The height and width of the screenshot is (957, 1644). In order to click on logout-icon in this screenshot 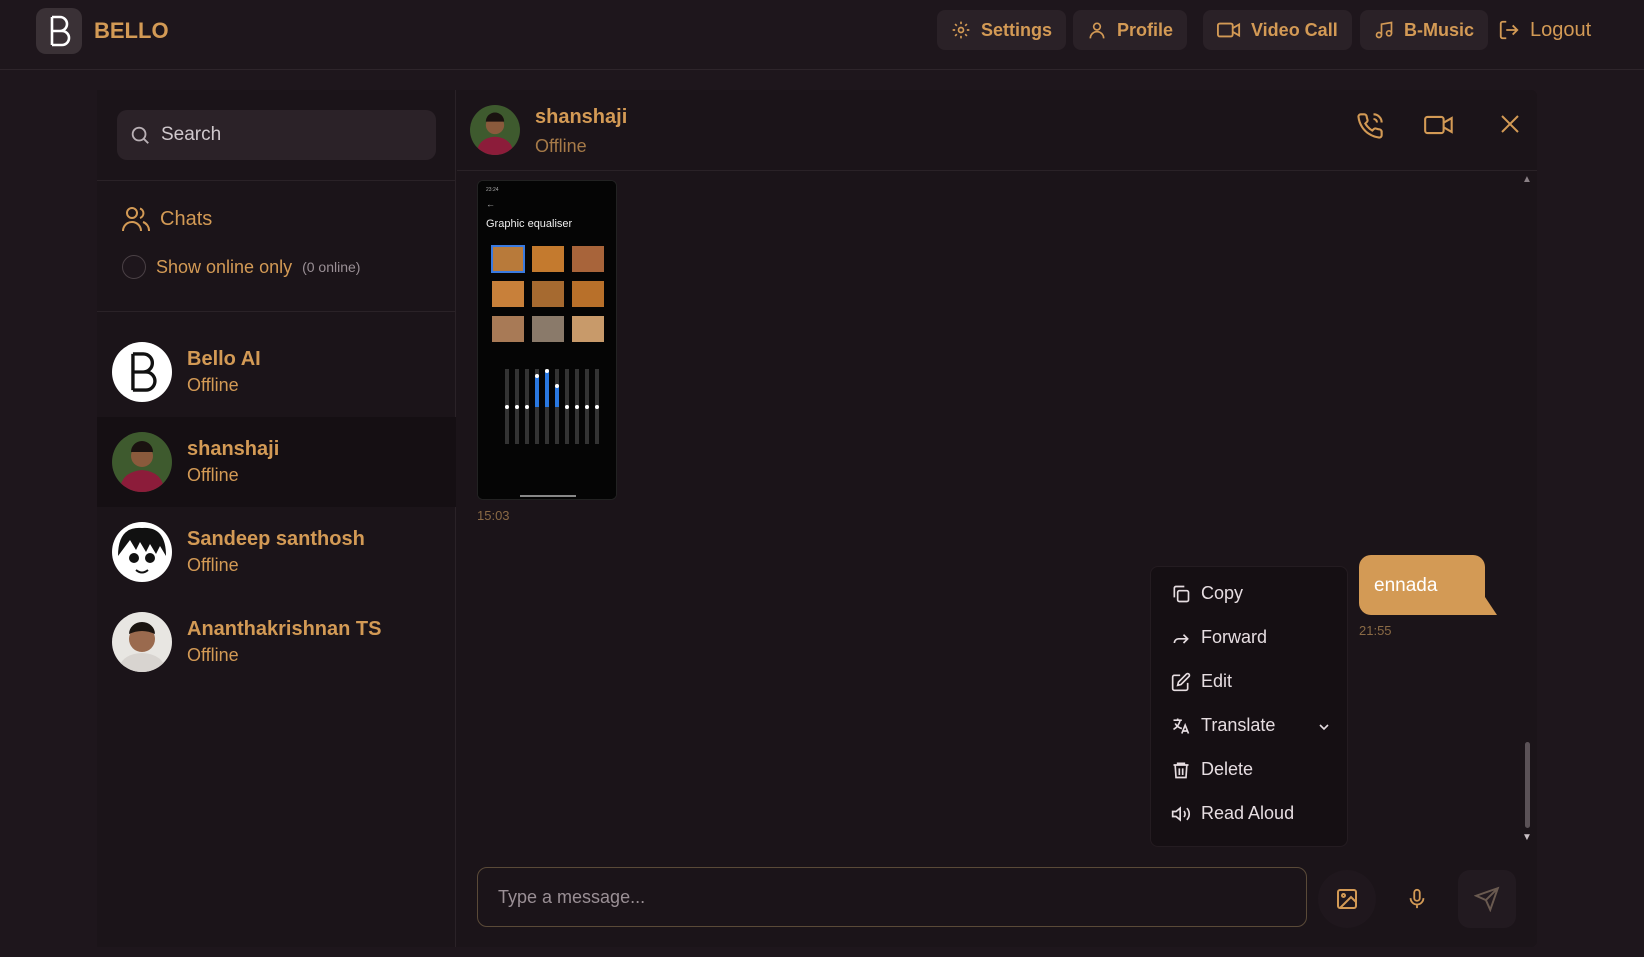, I will do `click(1509, 30)`.